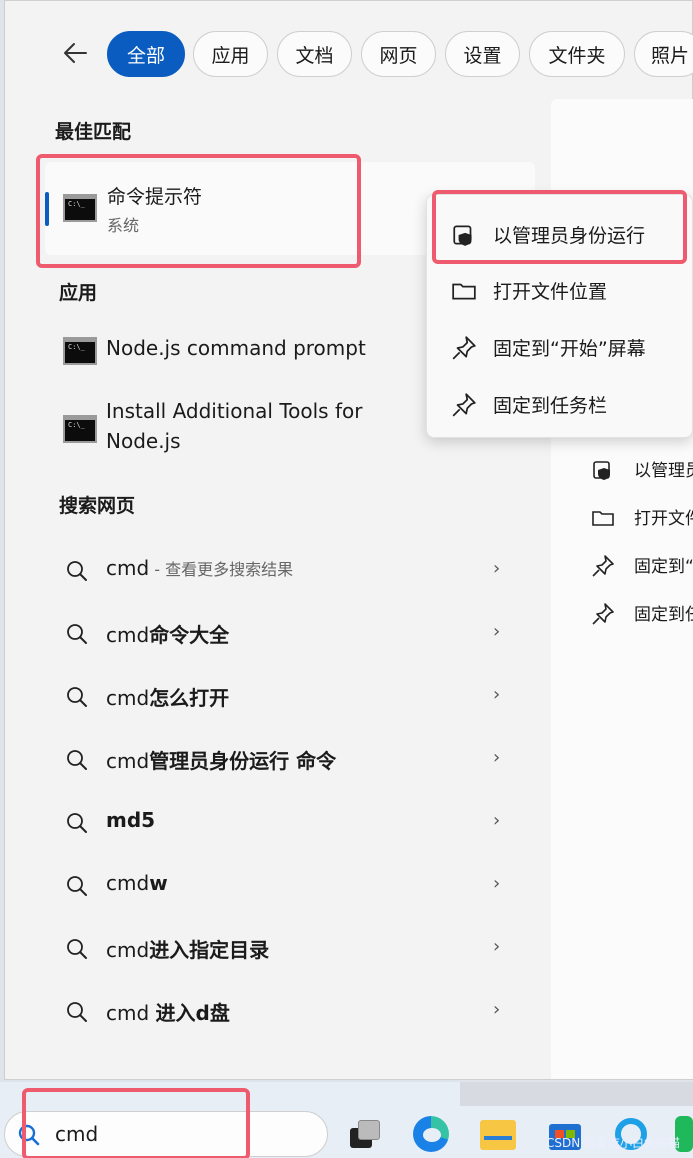 The image size is (693, 1158). I want to click on web-result-item: cmdw ›, so click(270, 886).